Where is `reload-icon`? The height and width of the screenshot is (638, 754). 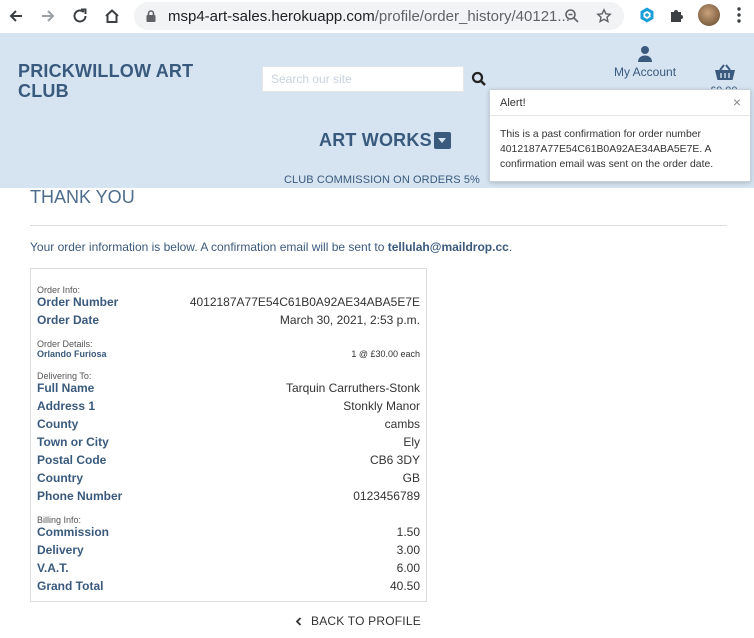
reload-icon is located at coordinates (80, 16).